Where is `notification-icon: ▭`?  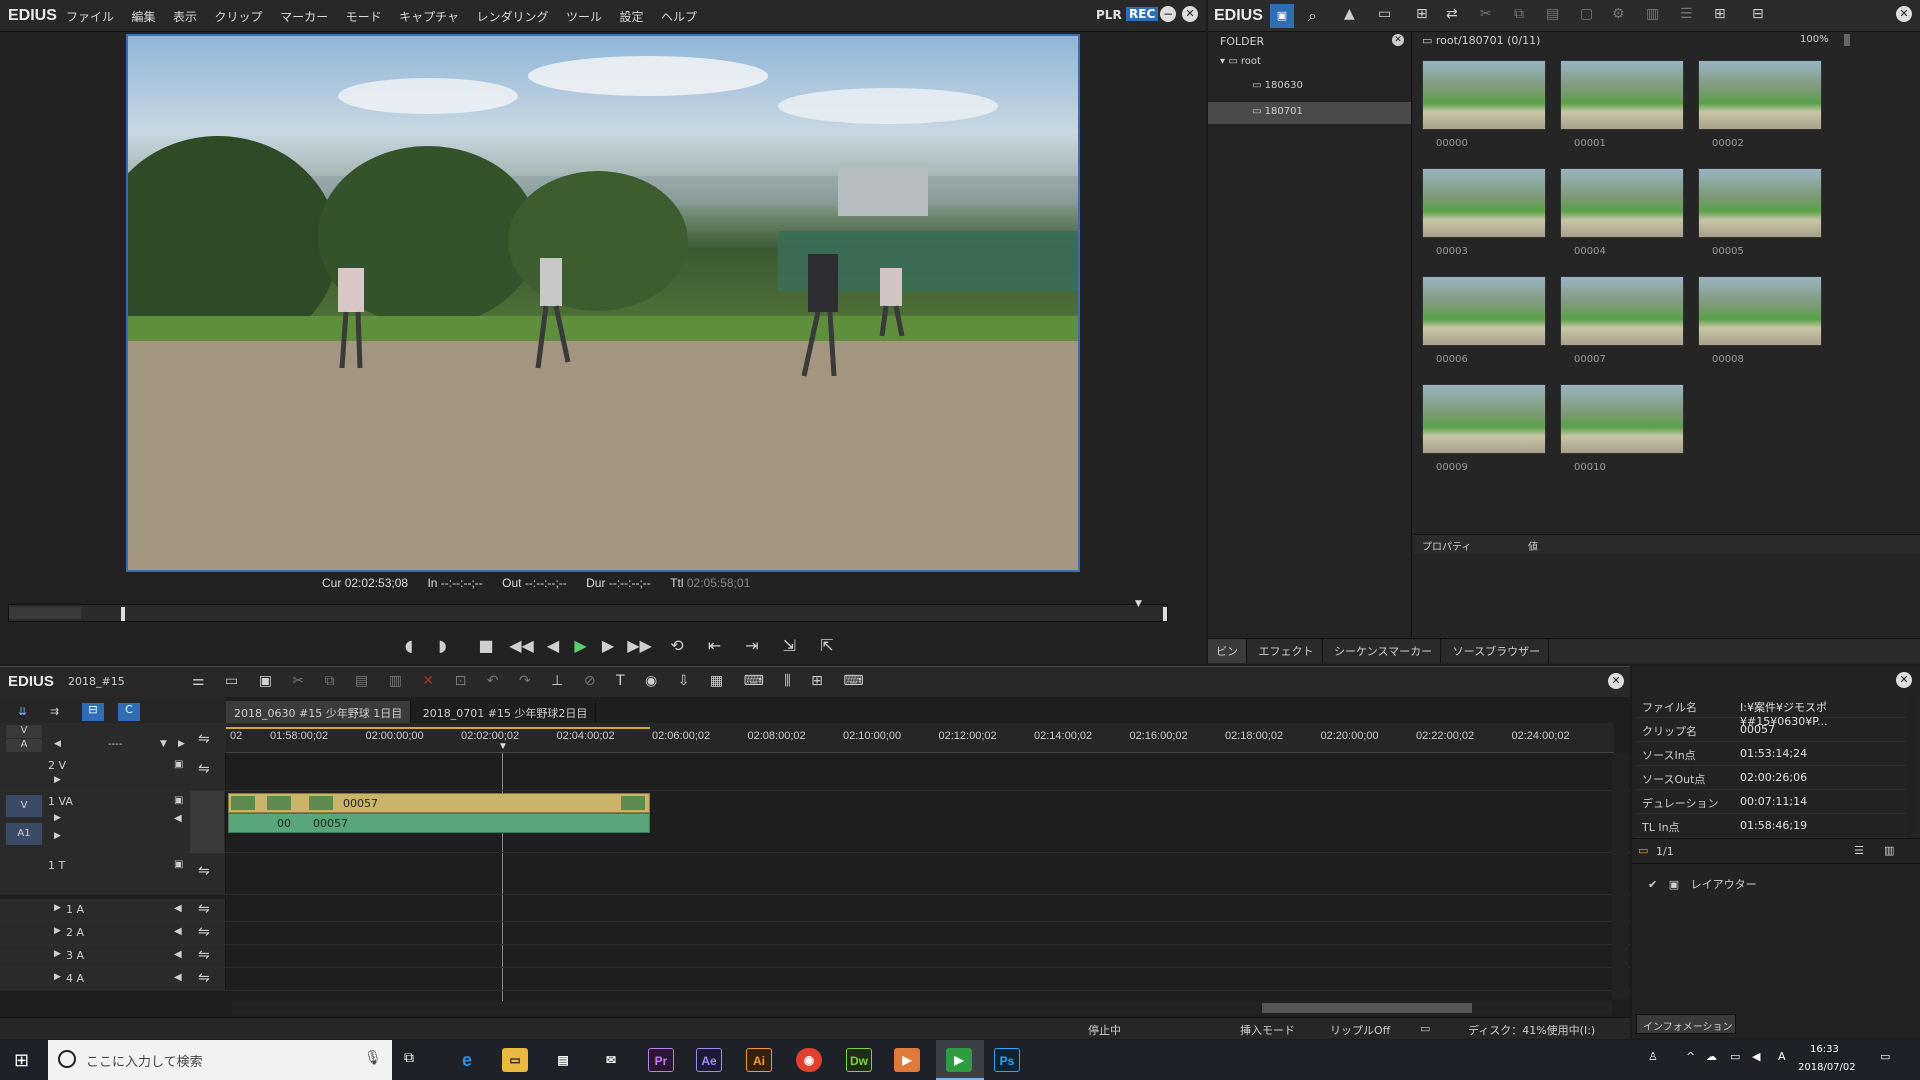
notification-icon: ▭ is located at coordinates (1885, 1056).